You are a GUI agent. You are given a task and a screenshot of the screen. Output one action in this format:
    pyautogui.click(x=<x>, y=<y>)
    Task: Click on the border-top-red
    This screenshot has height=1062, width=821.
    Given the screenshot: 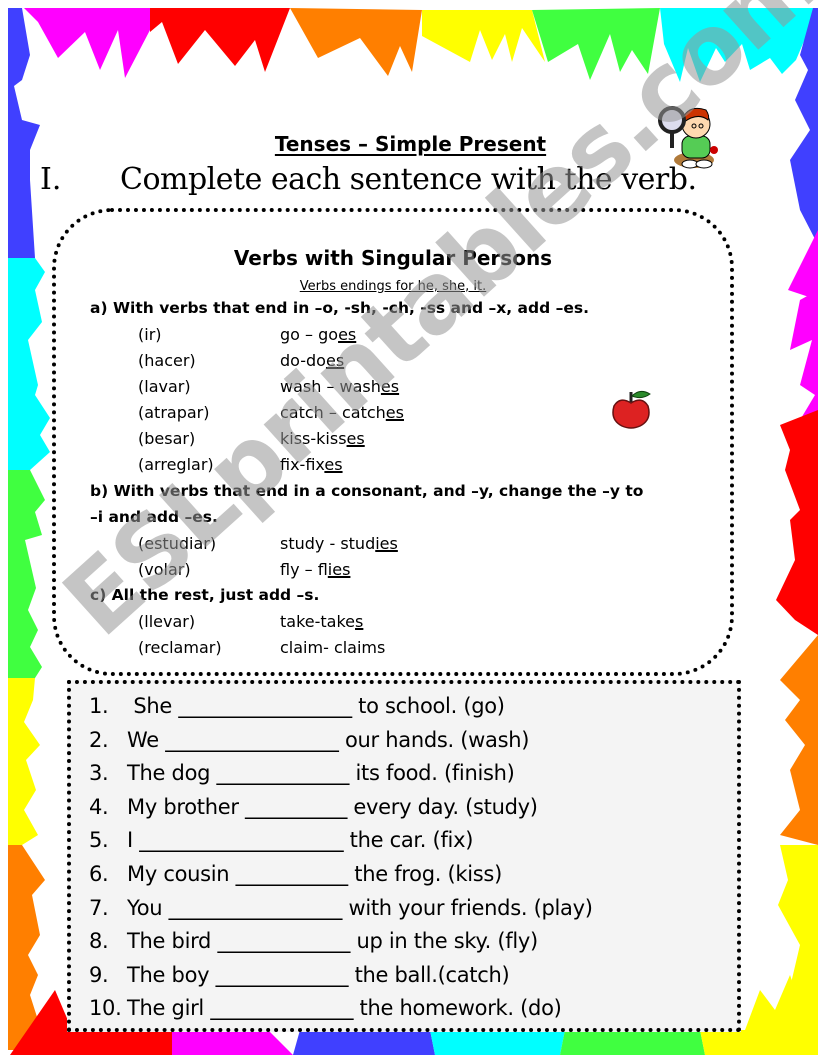 What is the action you would take?
    pyautogui.click(x=220, y=40)
    